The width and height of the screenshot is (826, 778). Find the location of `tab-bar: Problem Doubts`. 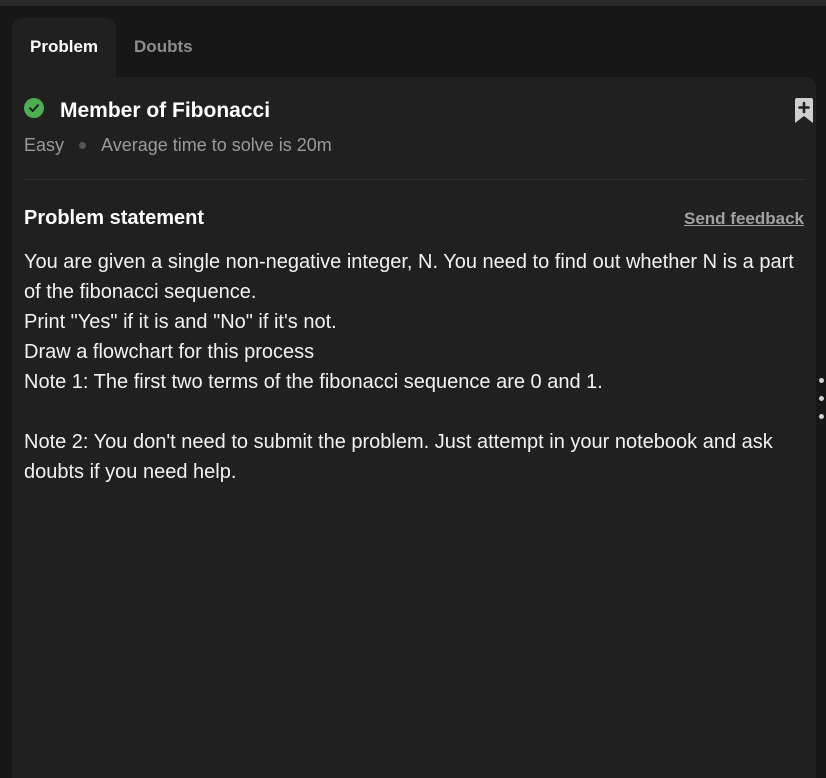

tab-bar: Problem Doubts is located at coordinates (111, 48).